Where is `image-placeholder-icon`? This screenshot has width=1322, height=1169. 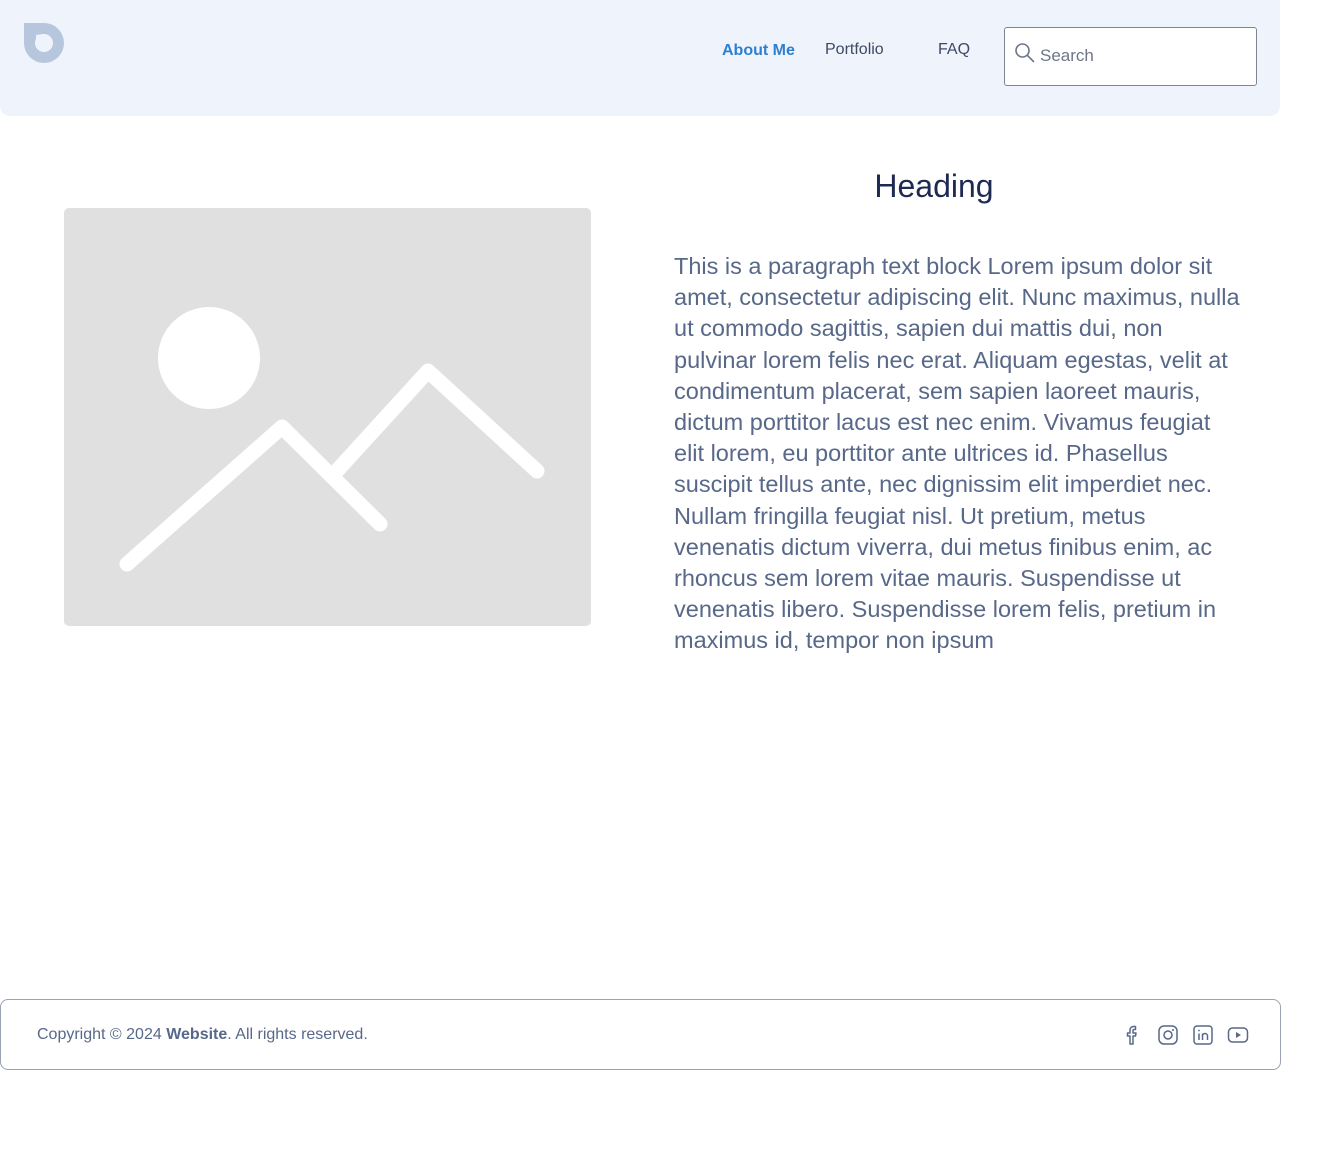 image-placeholder-icon is located at coordinates (332, 439).